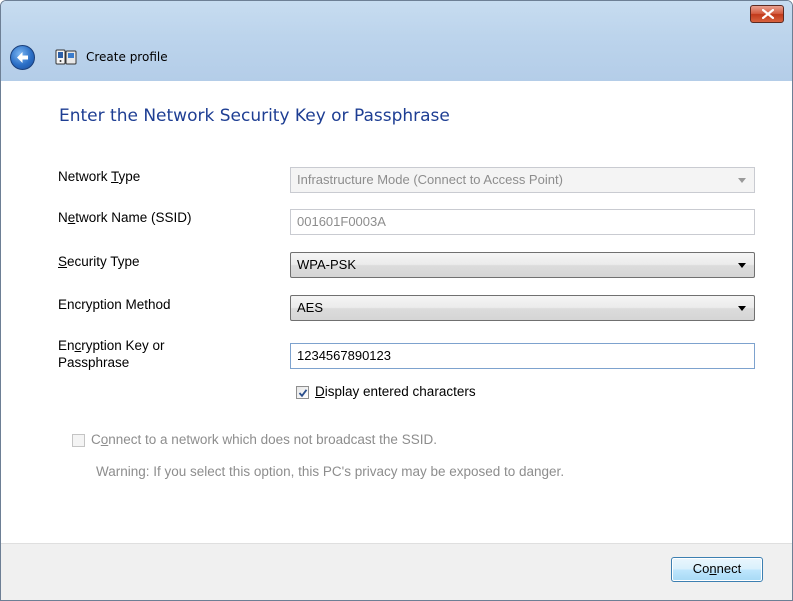  What do you see at coordinates (78, 440) in the screenshot?
I see `hidden-ssid-checkbox` at bounding box center [78, 440].